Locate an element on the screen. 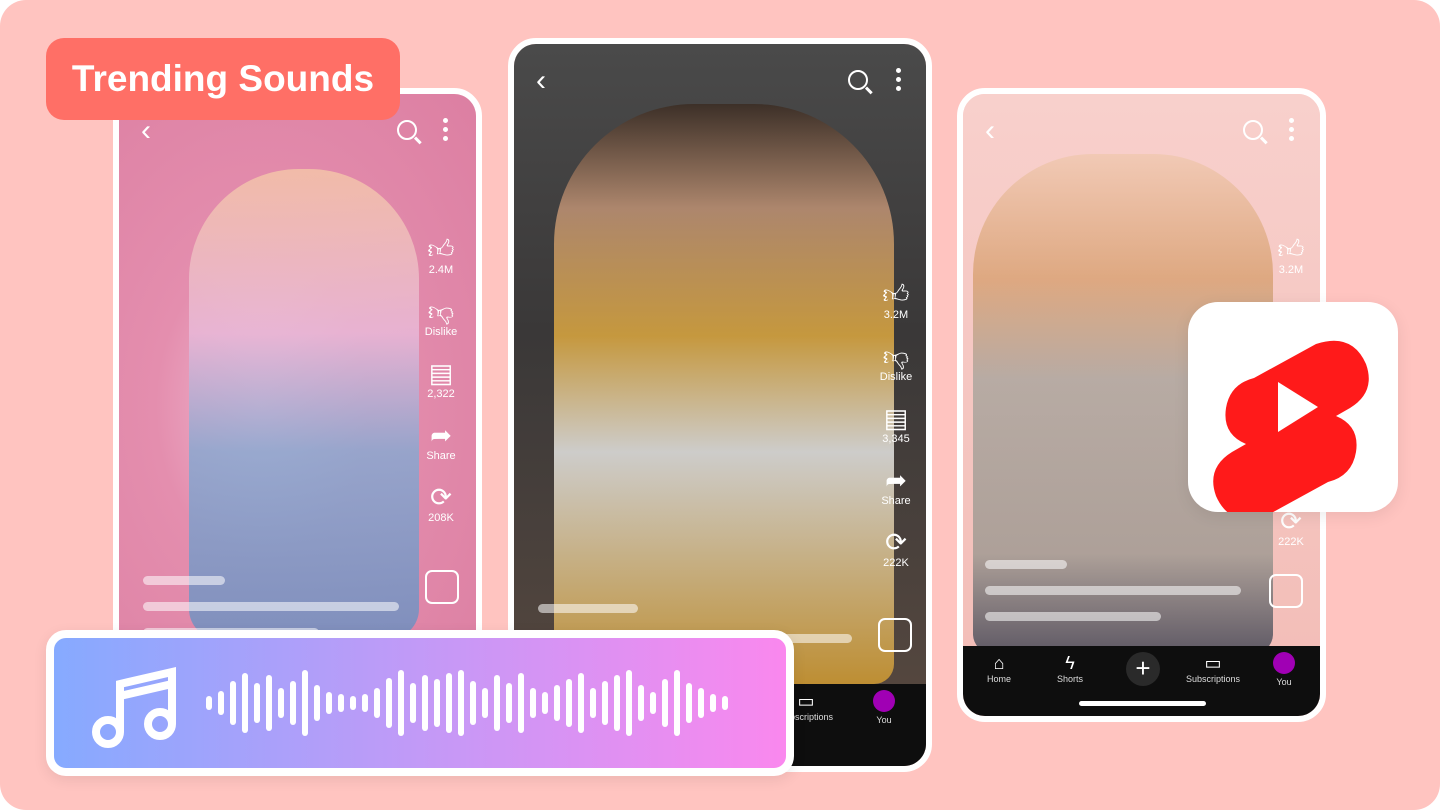 The image size is (1440, 810). sound-bar is located at coordinates (420, 703).